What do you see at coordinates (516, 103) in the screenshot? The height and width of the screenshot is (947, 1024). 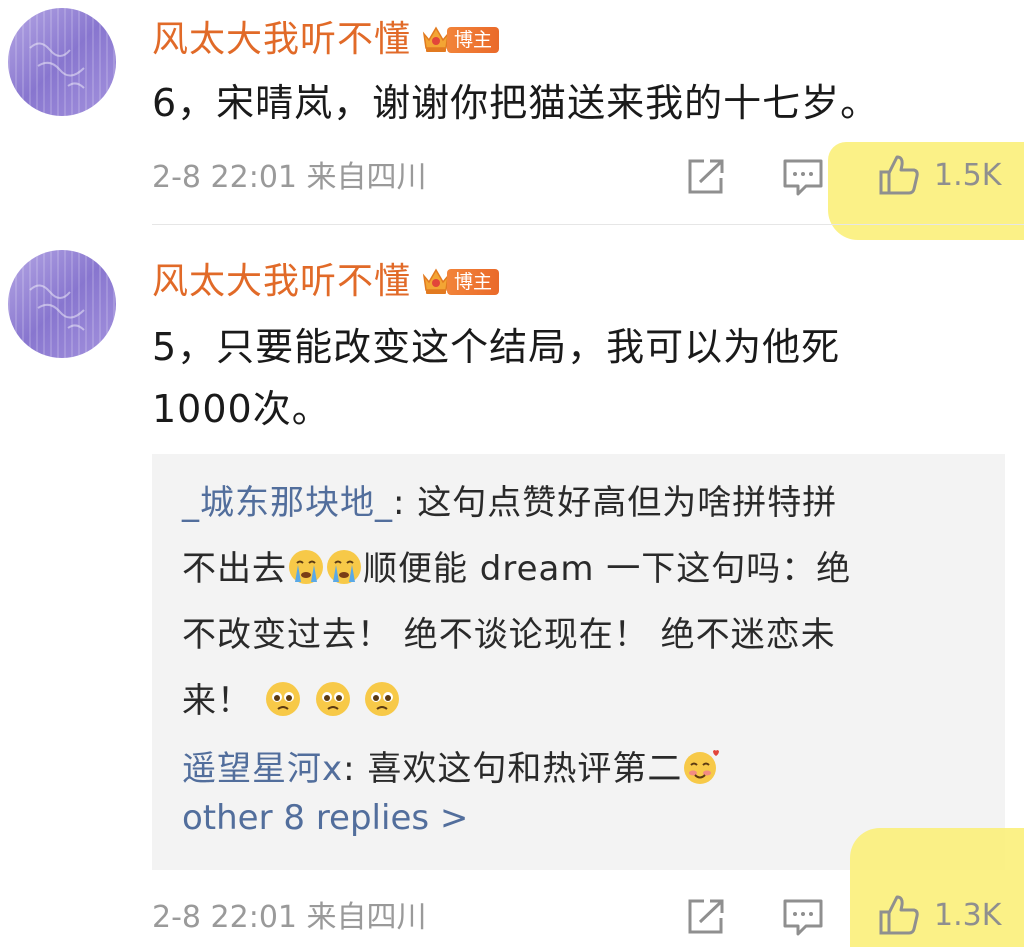 I see `comment-text: 6，宋晴岚，谢谢你把猫送来我的十七岁。` at bounding box center [516, 103].